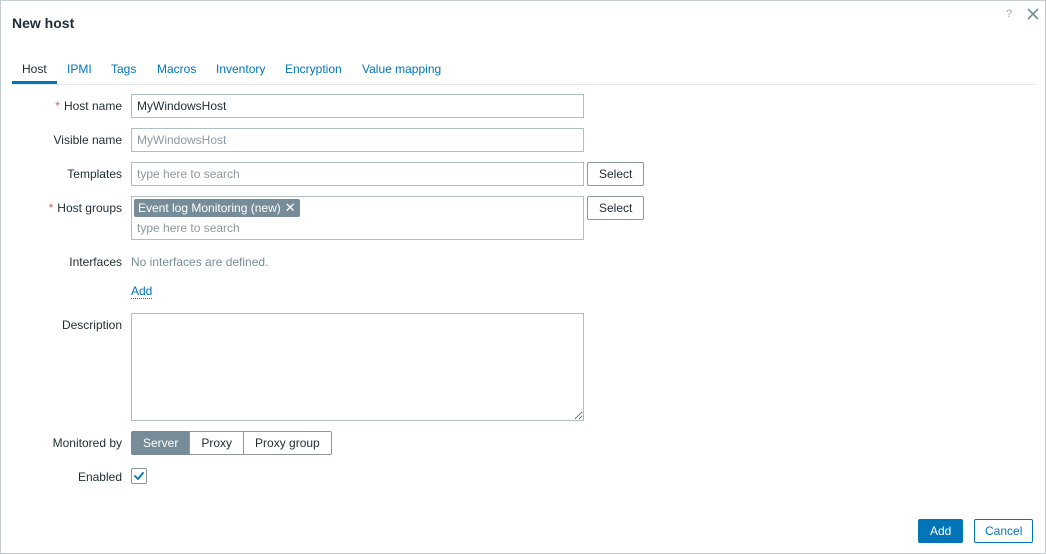 This screenshot has height=554, width=1046. Describe the element at coordinates (43, 23) in the screenshot. I see `dialog-title: New host` at that location.